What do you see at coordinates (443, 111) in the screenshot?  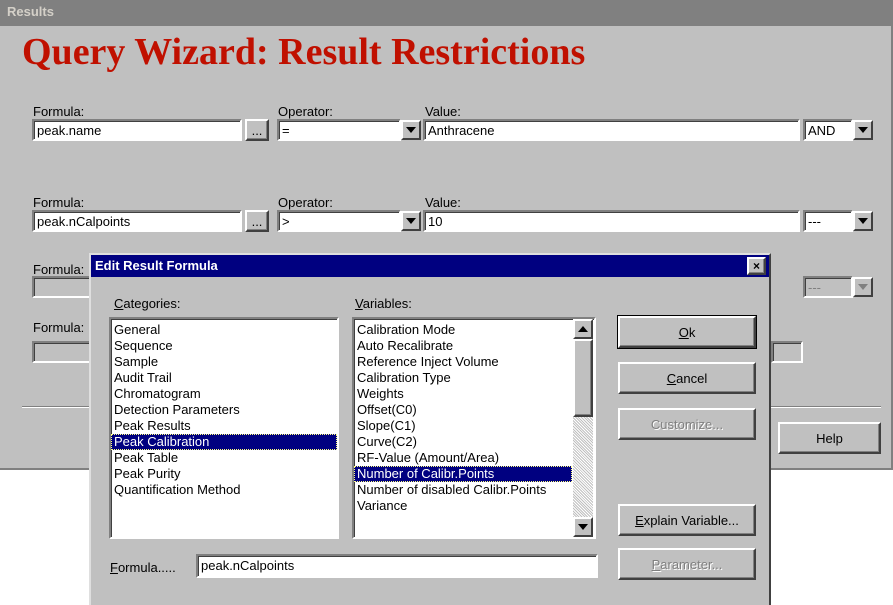 I see `row1-value-label: Value:` at bounding box center [443, 111].